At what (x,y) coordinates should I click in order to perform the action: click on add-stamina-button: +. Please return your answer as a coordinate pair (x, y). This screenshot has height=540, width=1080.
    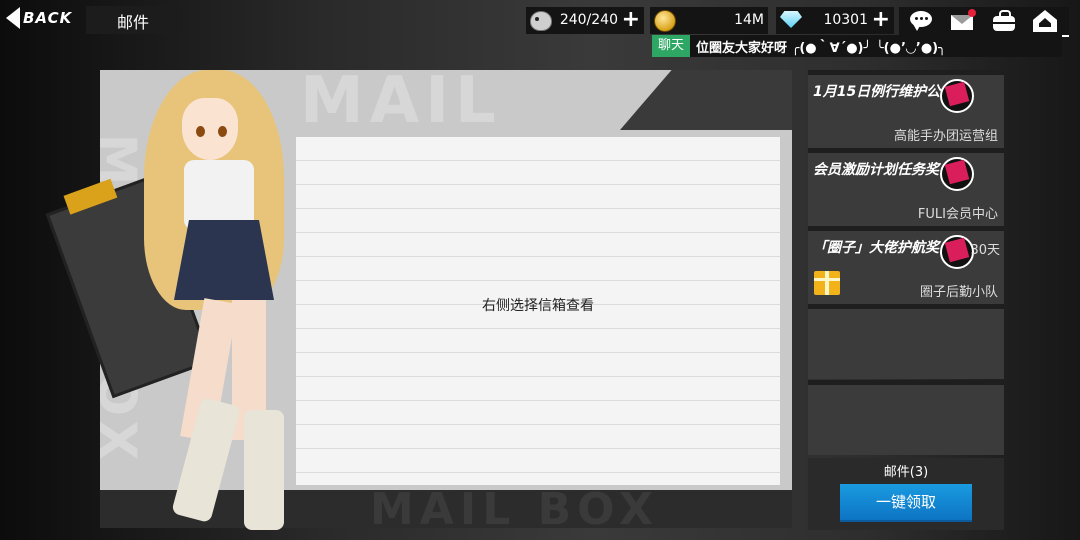
    Looking at the image, I should click on (631, 20).